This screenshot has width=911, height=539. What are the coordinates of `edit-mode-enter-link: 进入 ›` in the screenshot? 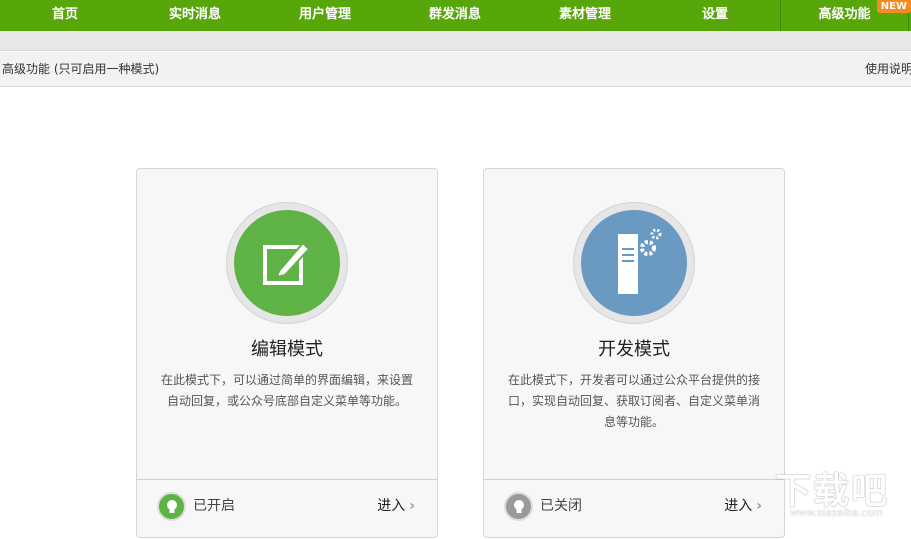 It's located at (396, 505).